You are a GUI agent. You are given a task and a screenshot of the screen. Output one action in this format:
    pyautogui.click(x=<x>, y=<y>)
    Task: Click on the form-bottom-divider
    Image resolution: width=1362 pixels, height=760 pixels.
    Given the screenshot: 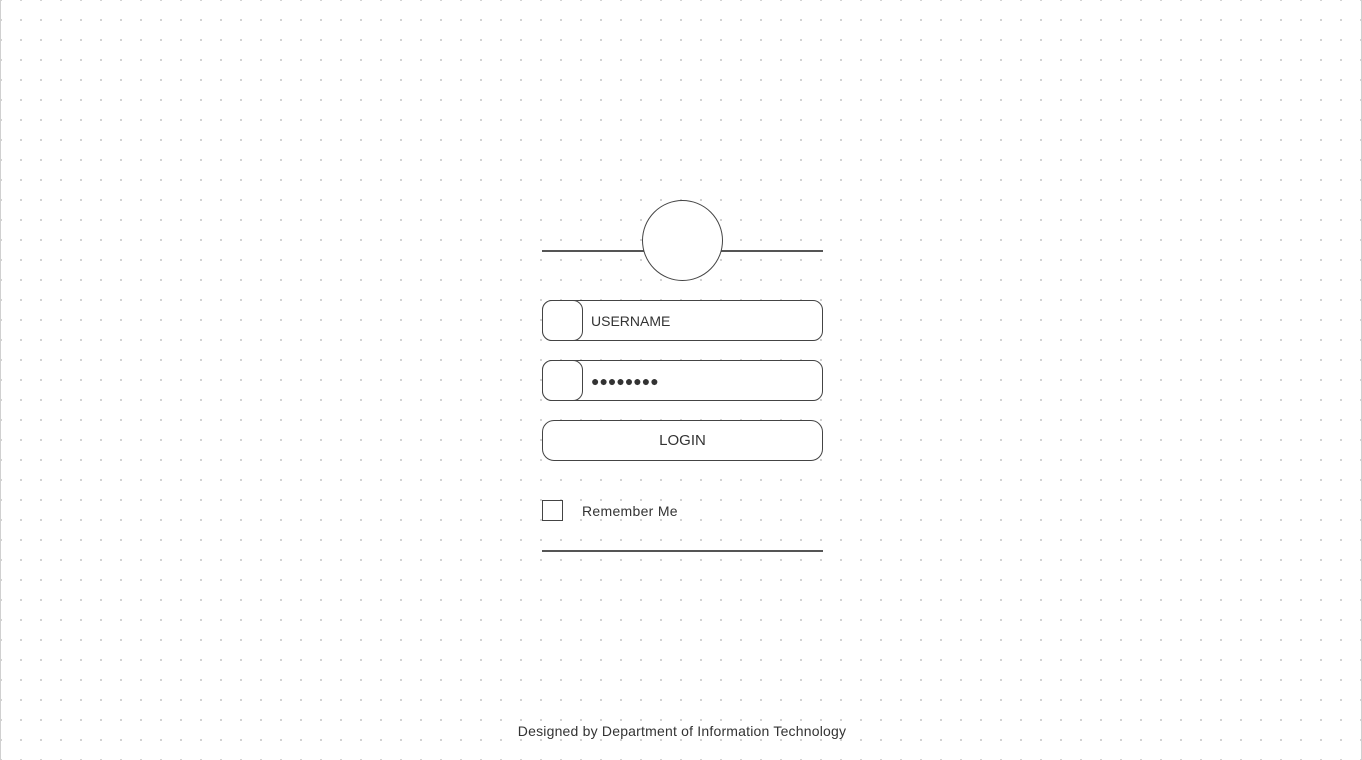 What is the action you would take?
    pyautogui.click(x=682, y=551)
    